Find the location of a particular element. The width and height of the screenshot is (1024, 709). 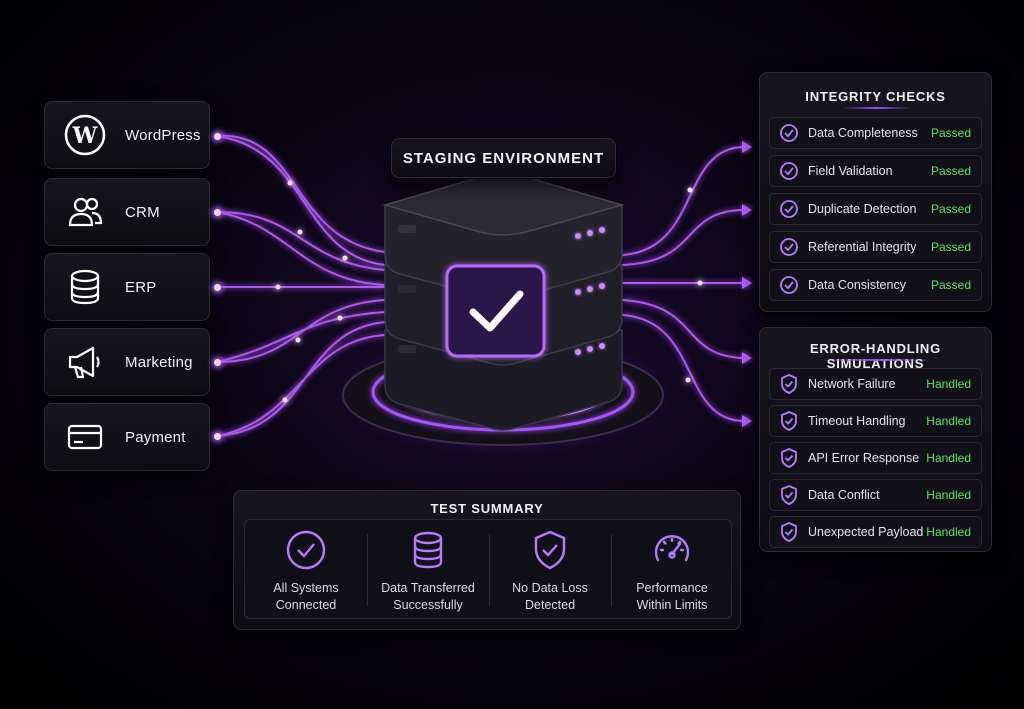

source-crm: CRM is located at coordinates (127, 212).